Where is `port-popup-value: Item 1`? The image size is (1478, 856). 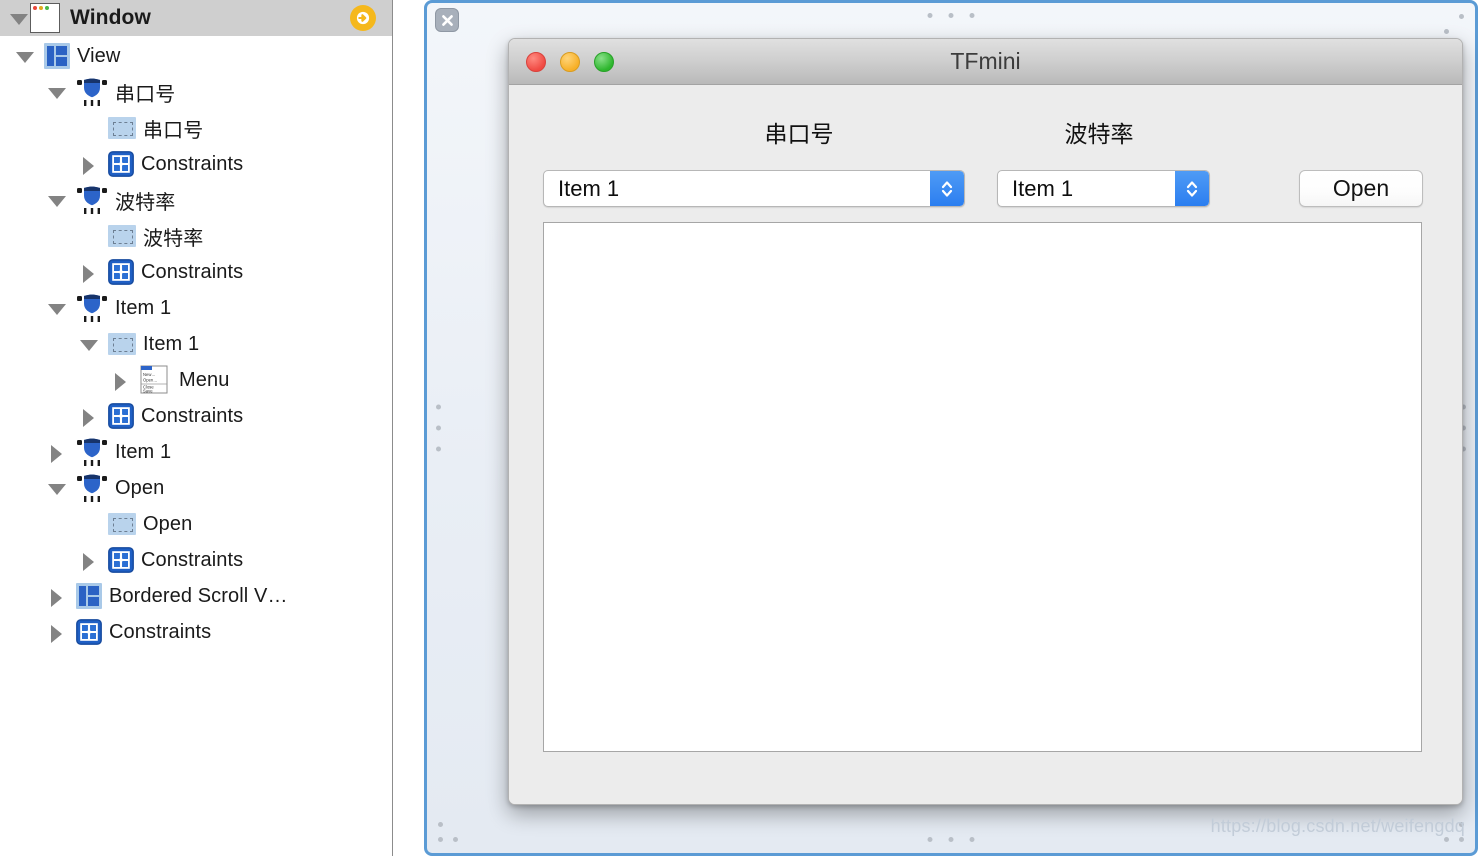 port-popup-value: Item 1 is located at coordinates (589, 188).